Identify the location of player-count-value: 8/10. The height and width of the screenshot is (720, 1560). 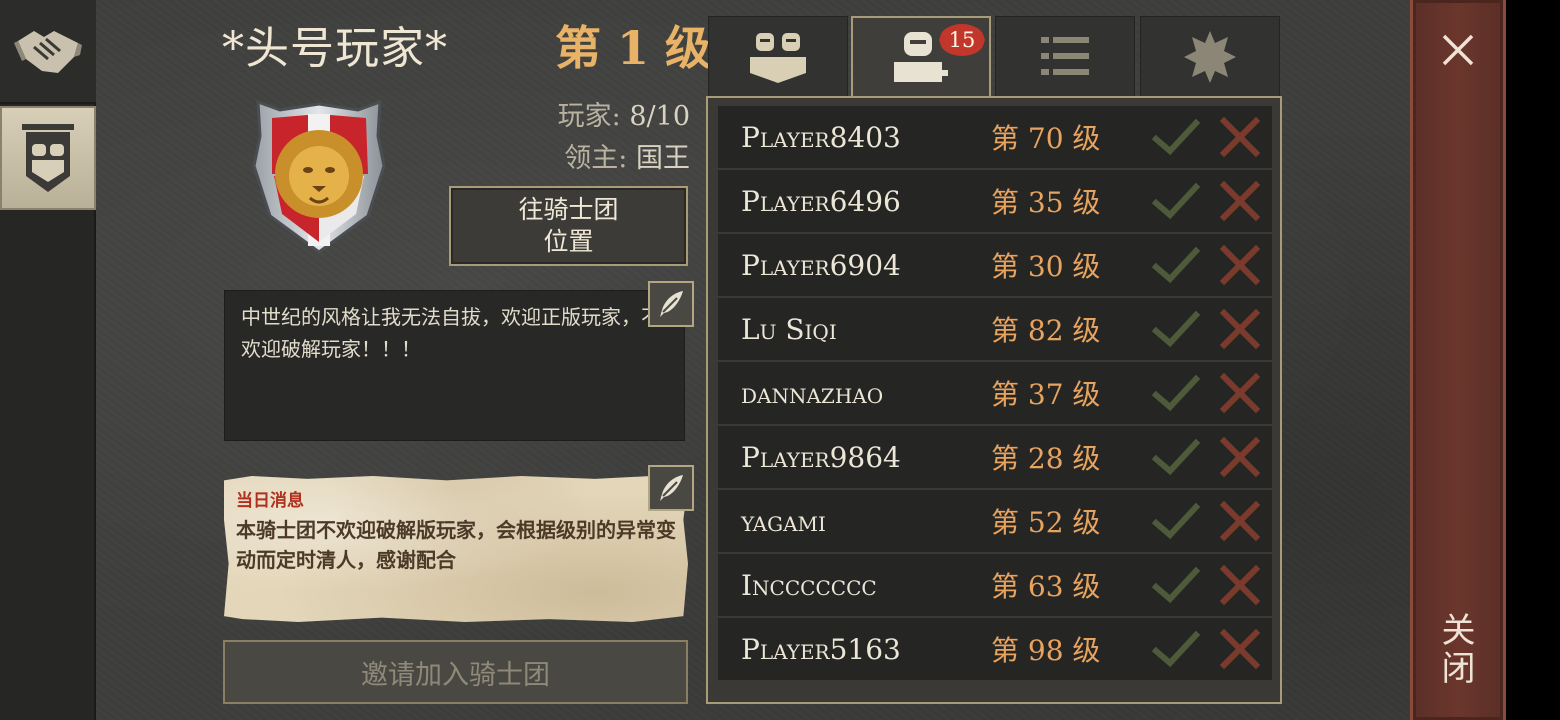
(659, 116).